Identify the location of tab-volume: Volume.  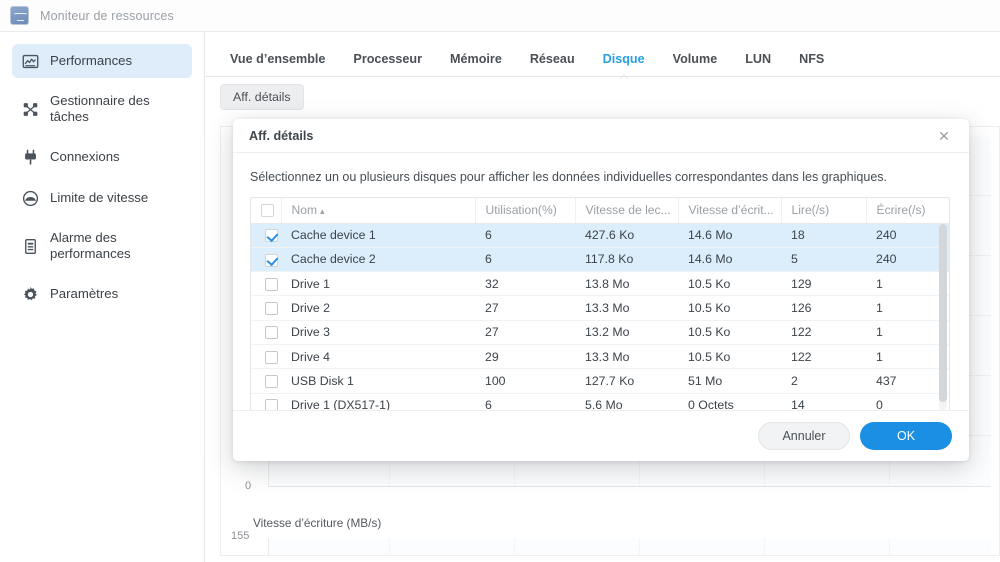
(695, 58).